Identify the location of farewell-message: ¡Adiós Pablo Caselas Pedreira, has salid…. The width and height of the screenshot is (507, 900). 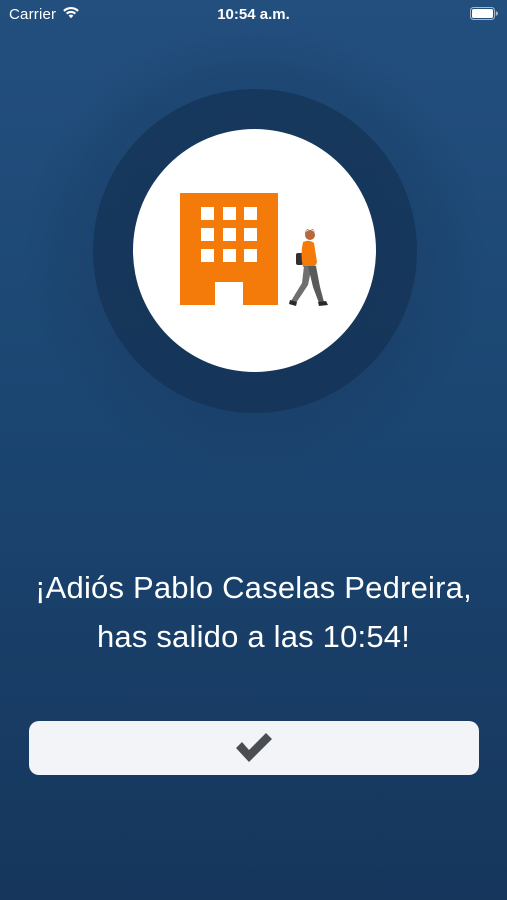
(253, 612).